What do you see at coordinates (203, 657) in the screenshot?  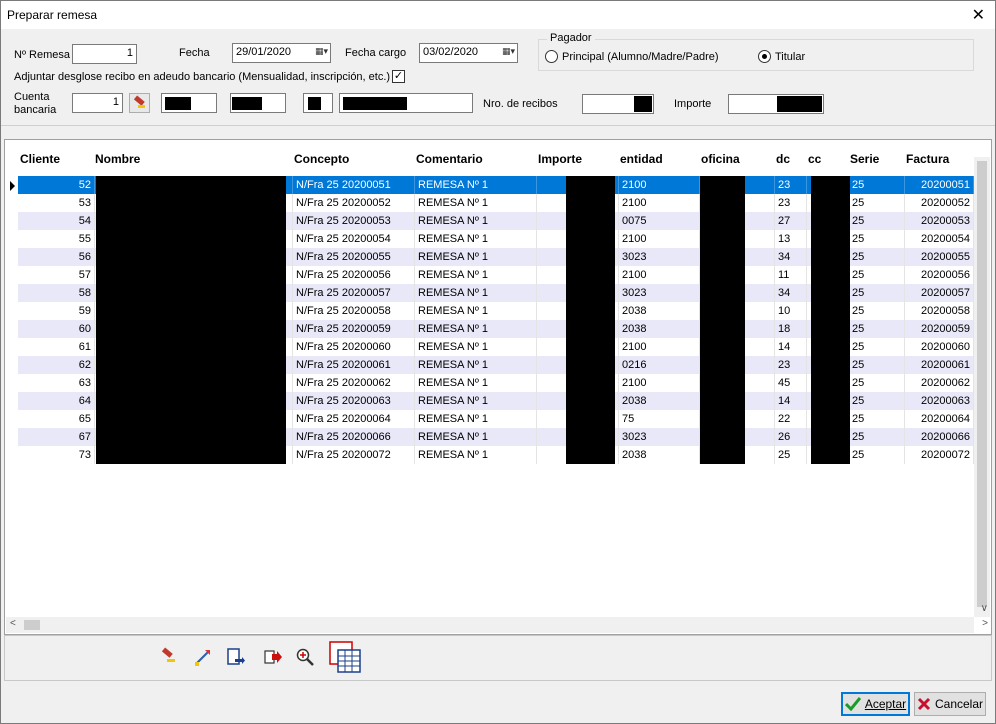 I see `edit-arrow-icon` at bounding box center [203, 657].